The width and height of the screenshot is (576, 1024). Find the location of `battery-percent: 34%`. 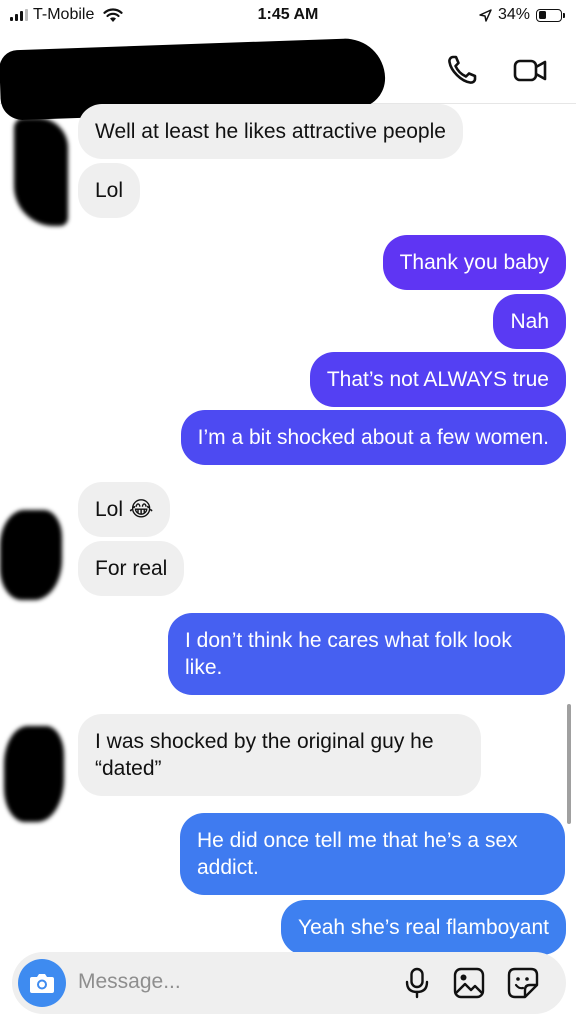

battery-percent: 34% is located at coordinates (513, 14).